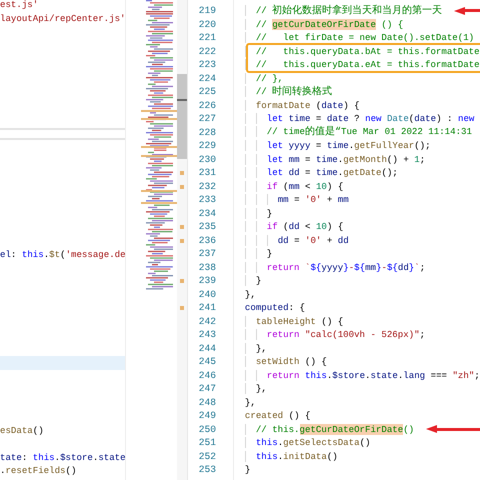 The height and width of the screenshot is (480, 480). I want to click on code-line: mm = '0' + mm, so click(291, 199).